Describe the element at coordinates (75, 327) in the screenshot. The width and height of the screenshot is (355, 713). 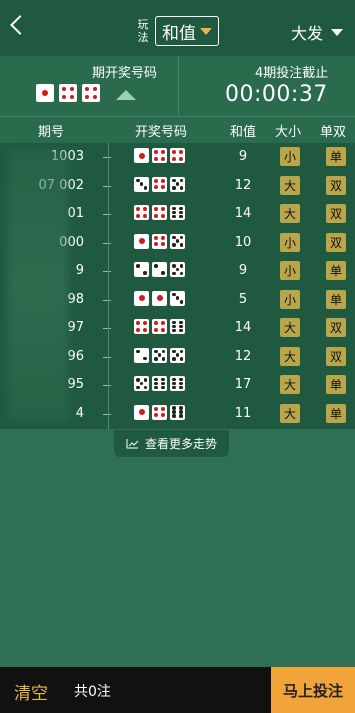
I see `issue-number: 97` at that location.